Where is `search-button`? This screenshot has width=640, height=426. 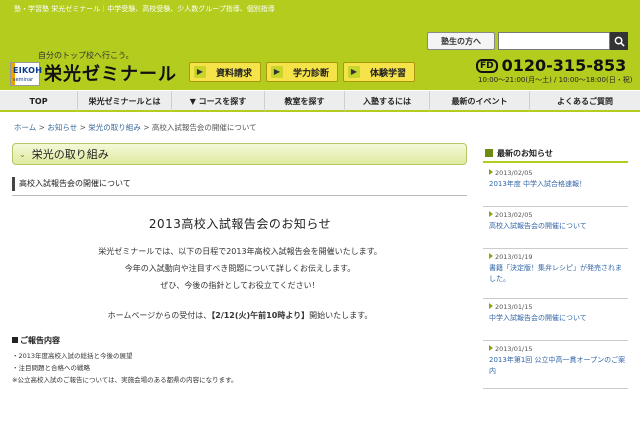
search-button is located at coordinates (619, 41).